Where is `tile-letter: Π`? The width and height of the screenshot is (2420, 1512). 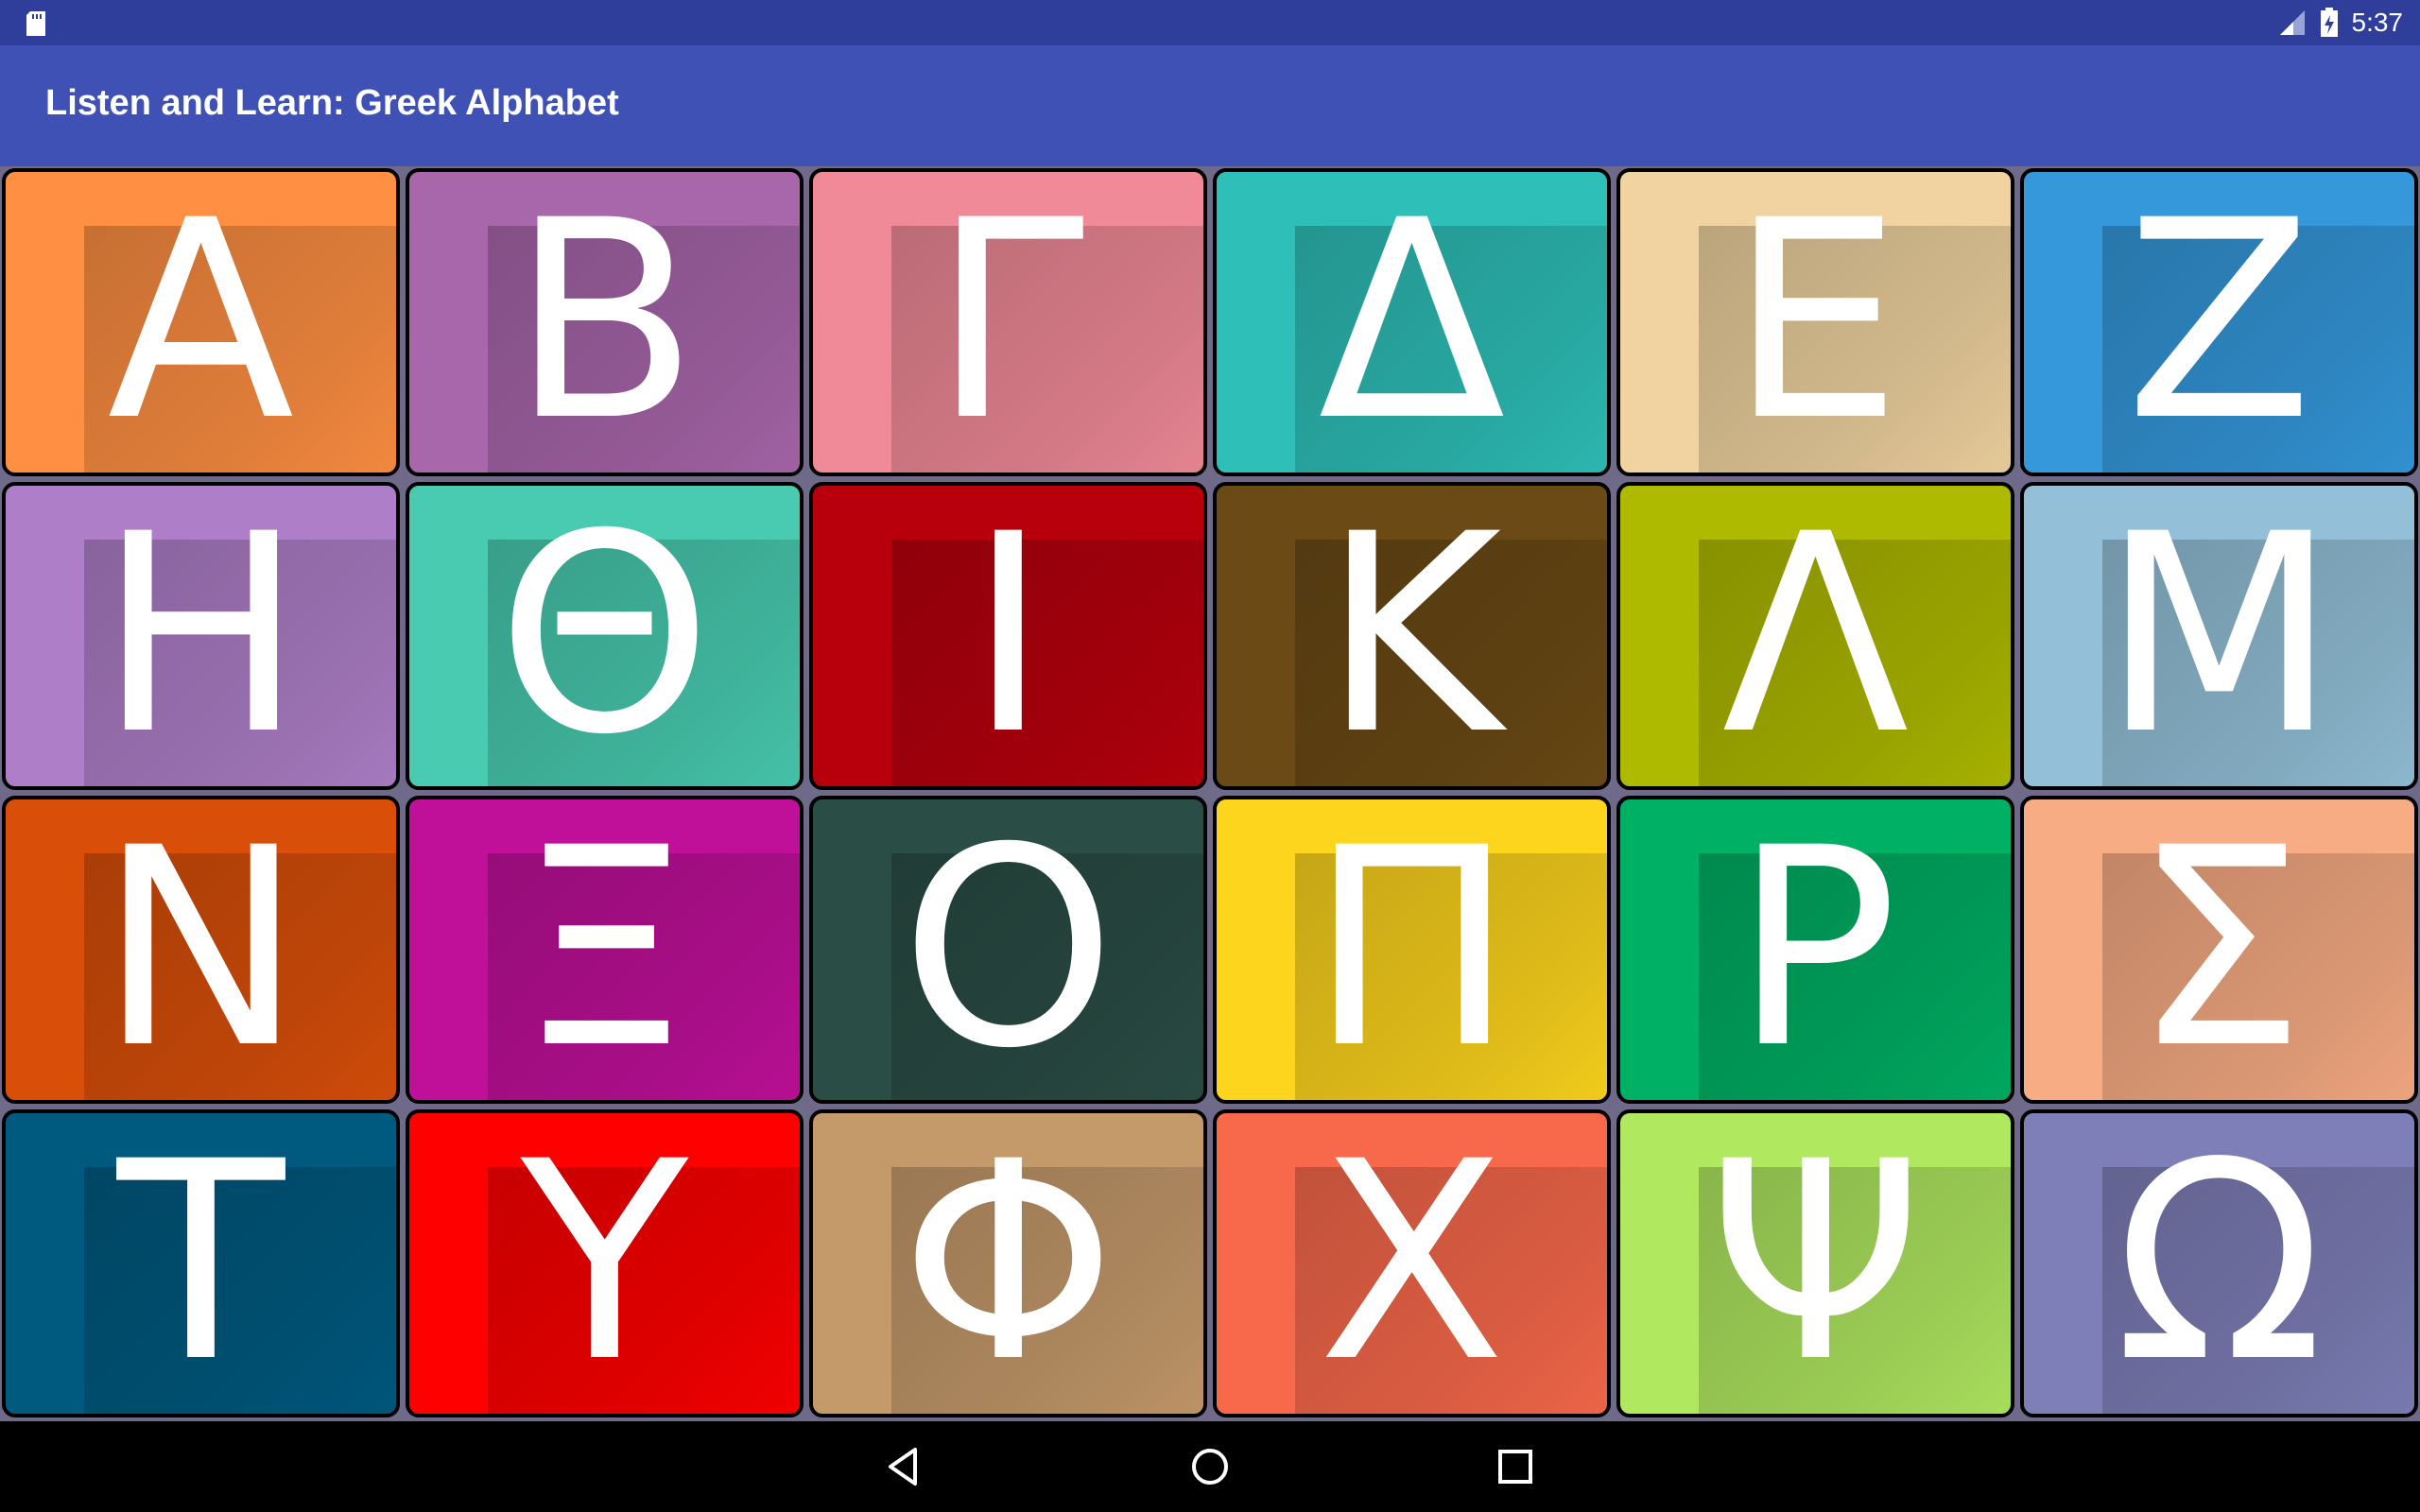
tile-letter: Π is located at coordinates (1411, 950).